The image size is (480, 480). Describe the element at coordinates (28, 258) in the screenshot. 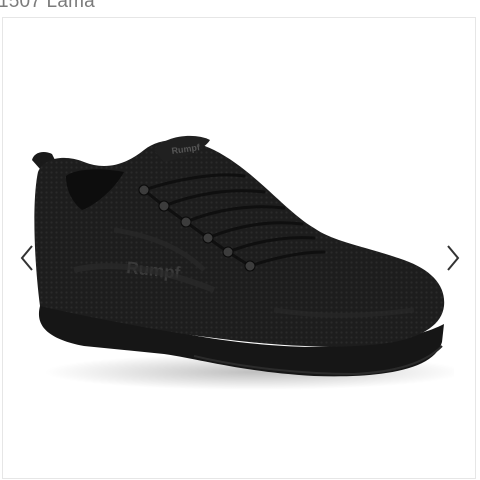

I see `chevron-left-icon` at that location.